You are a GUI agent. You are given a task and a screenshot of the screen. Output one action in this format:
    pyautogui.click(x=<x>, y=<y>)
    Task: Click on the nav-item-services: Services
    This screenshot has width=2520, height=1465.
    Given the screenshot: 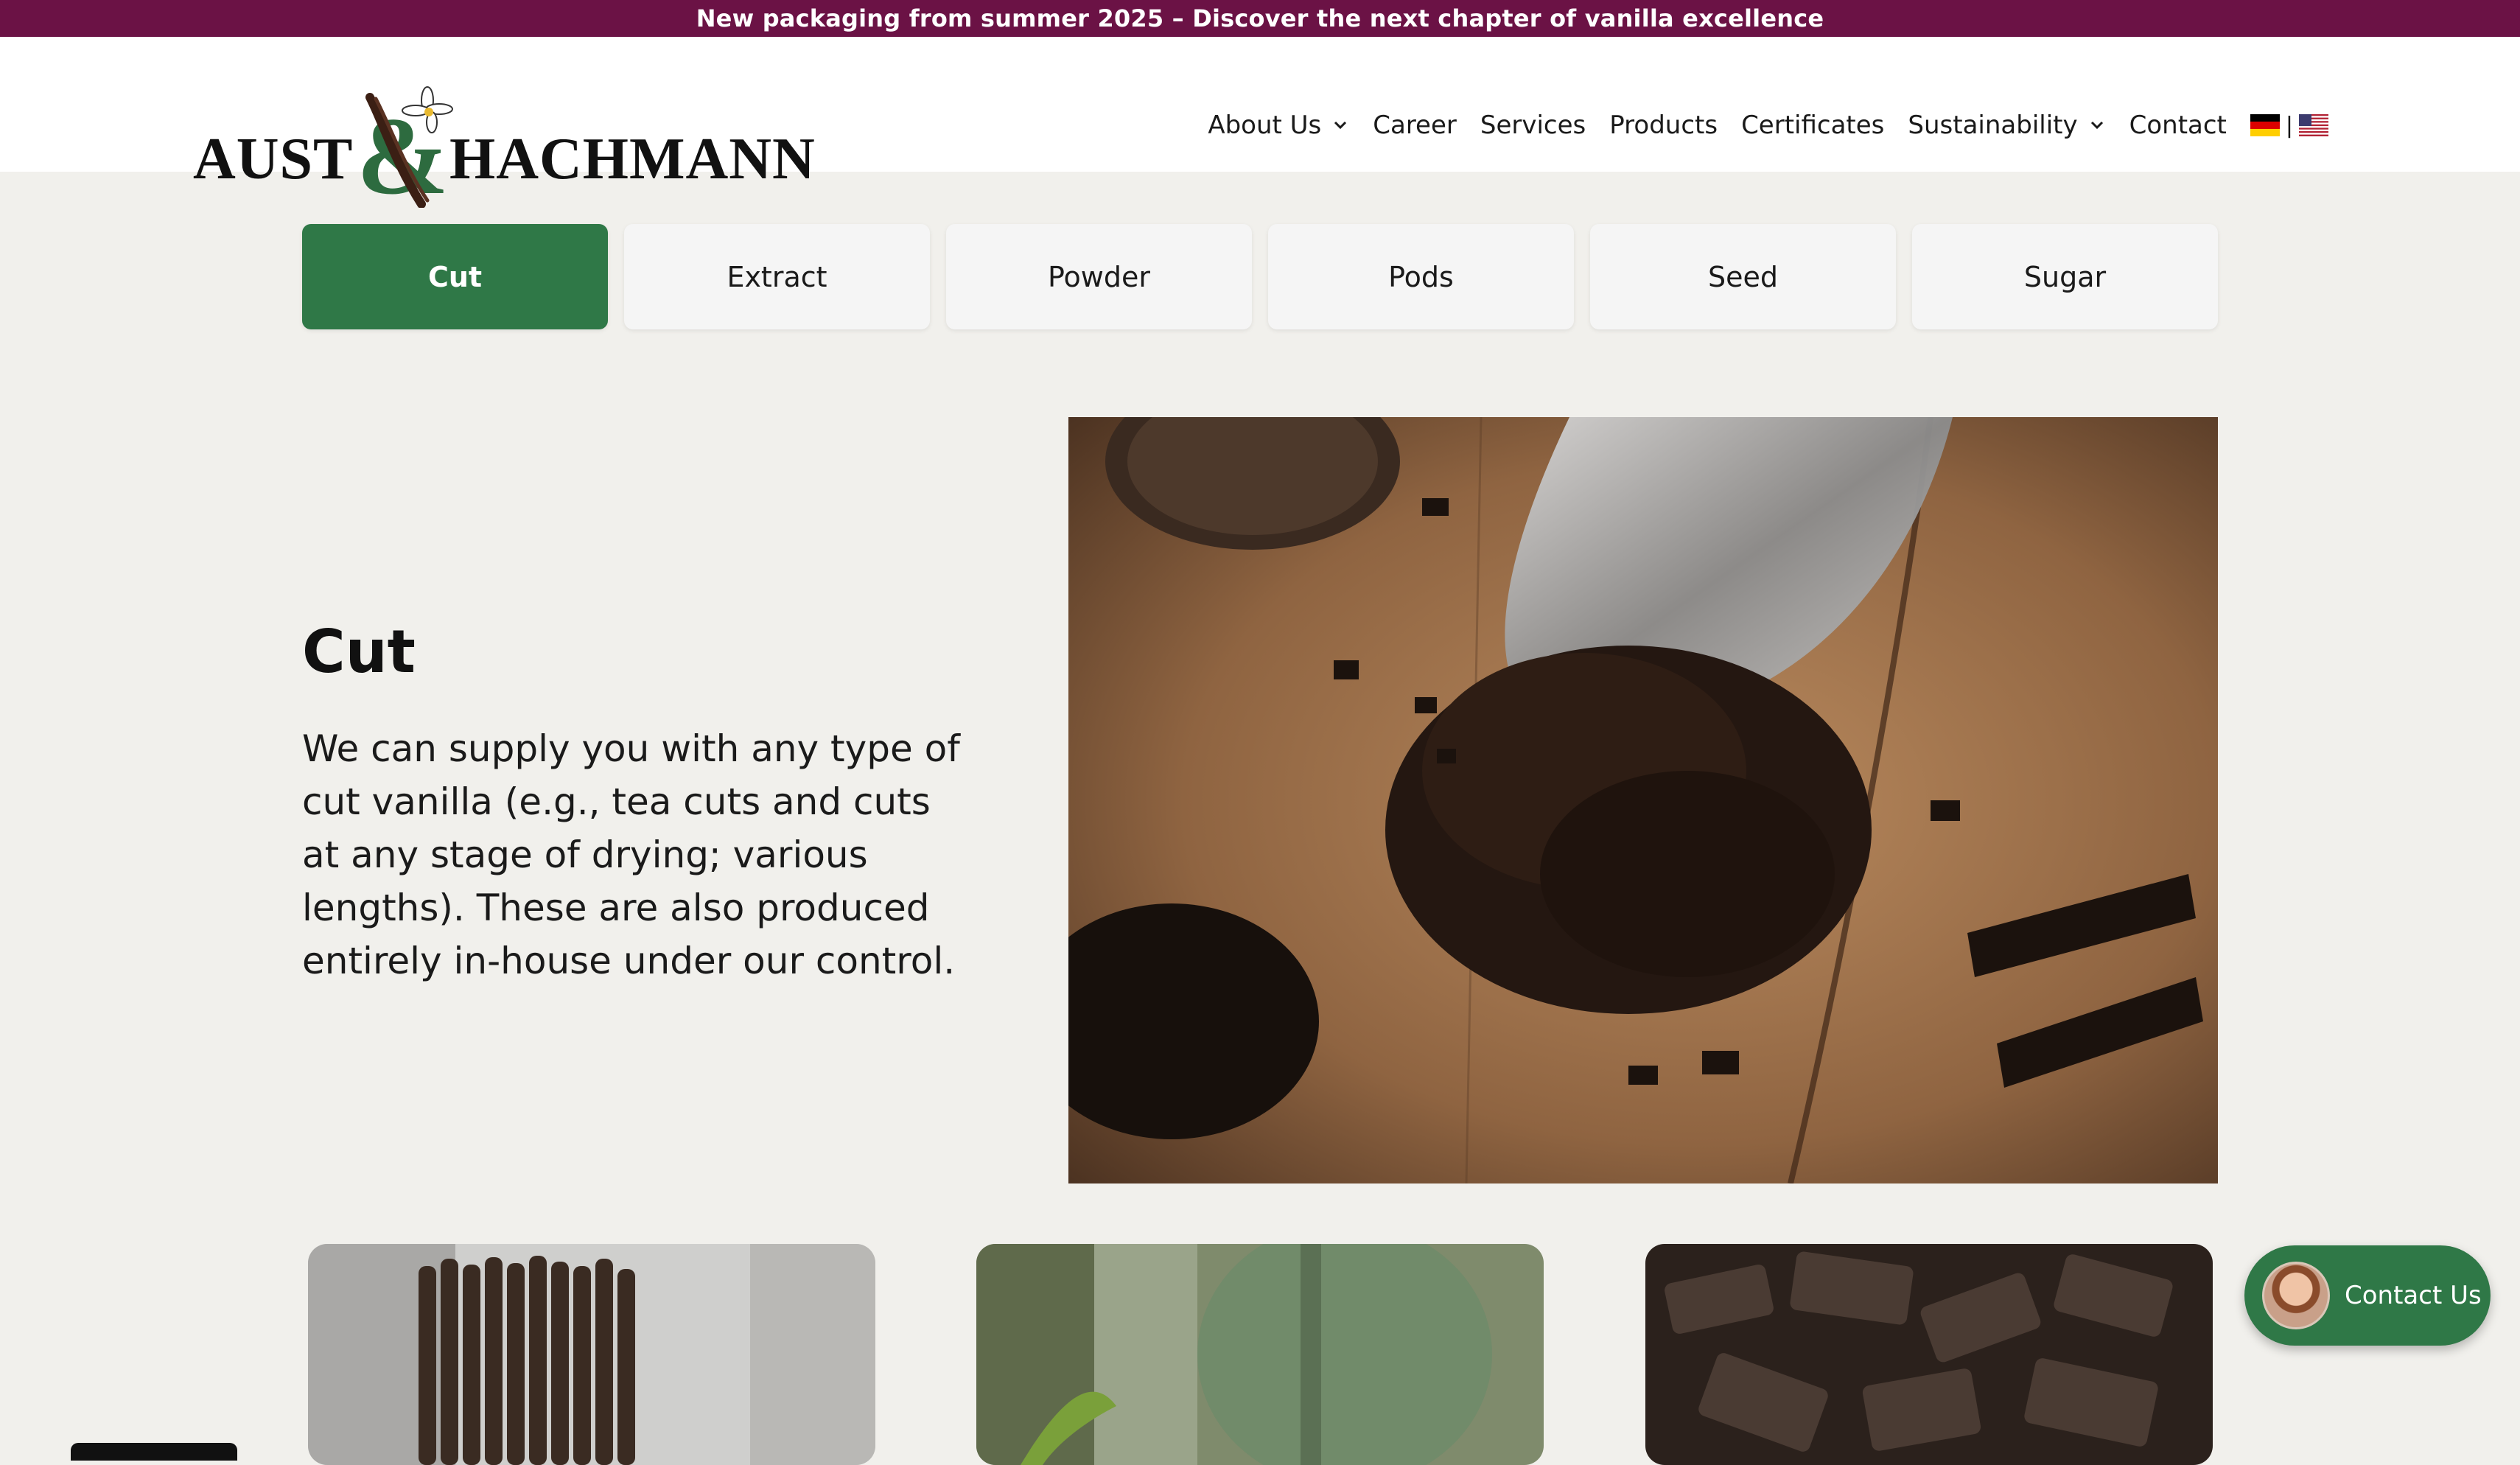 What is the action you would take?
    pyautogui.click(x=1533, y=125)
    